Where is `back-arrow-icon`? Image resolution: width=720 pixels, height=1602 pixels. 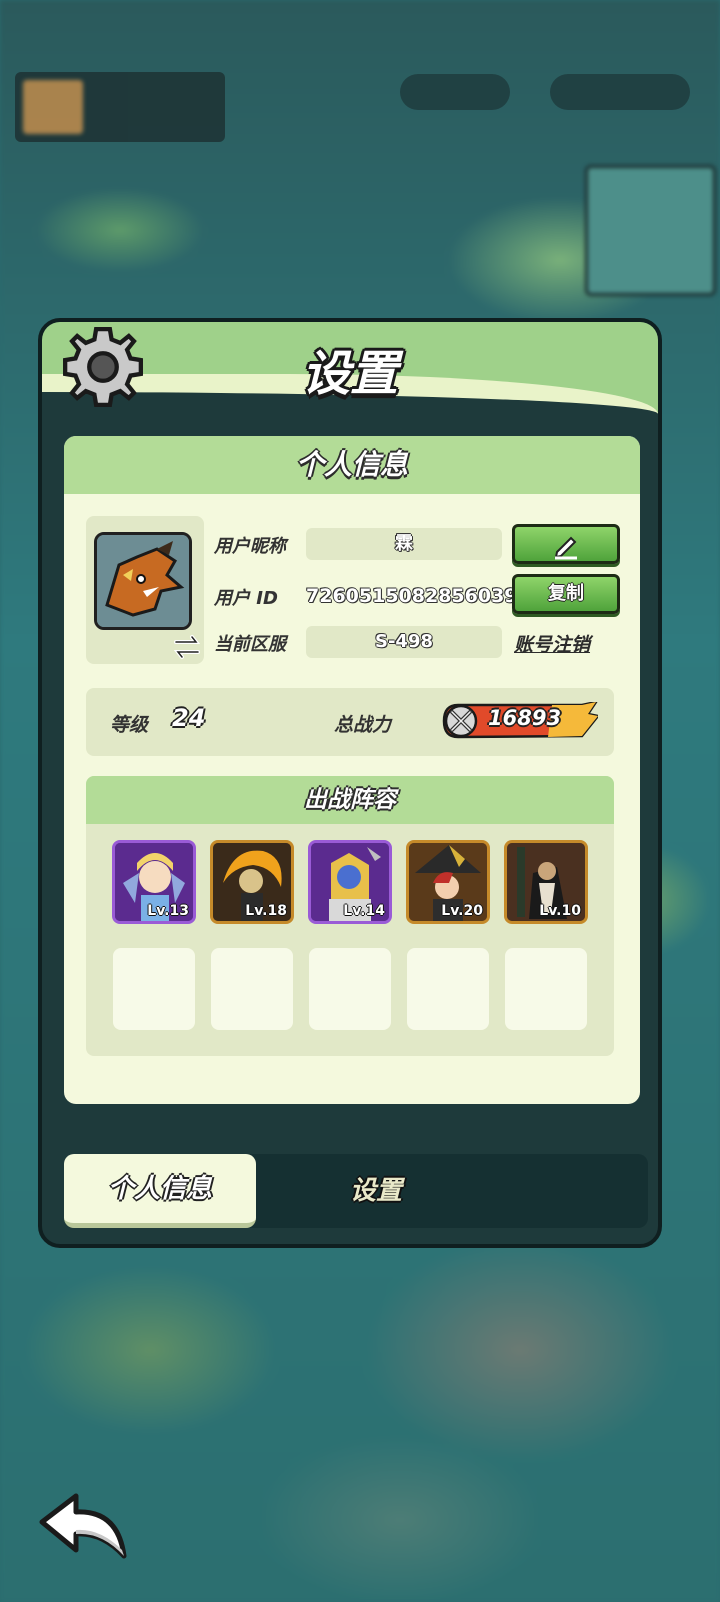
back-arrow-icon is located at coordinates (84, 1528).